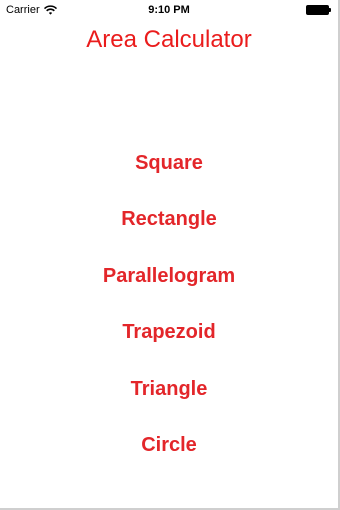 This screenshot has height=510, width=340. Describe the element at coordinates (169, 39) in the screenshot. I see `page-title: Area Calculator` at that location.